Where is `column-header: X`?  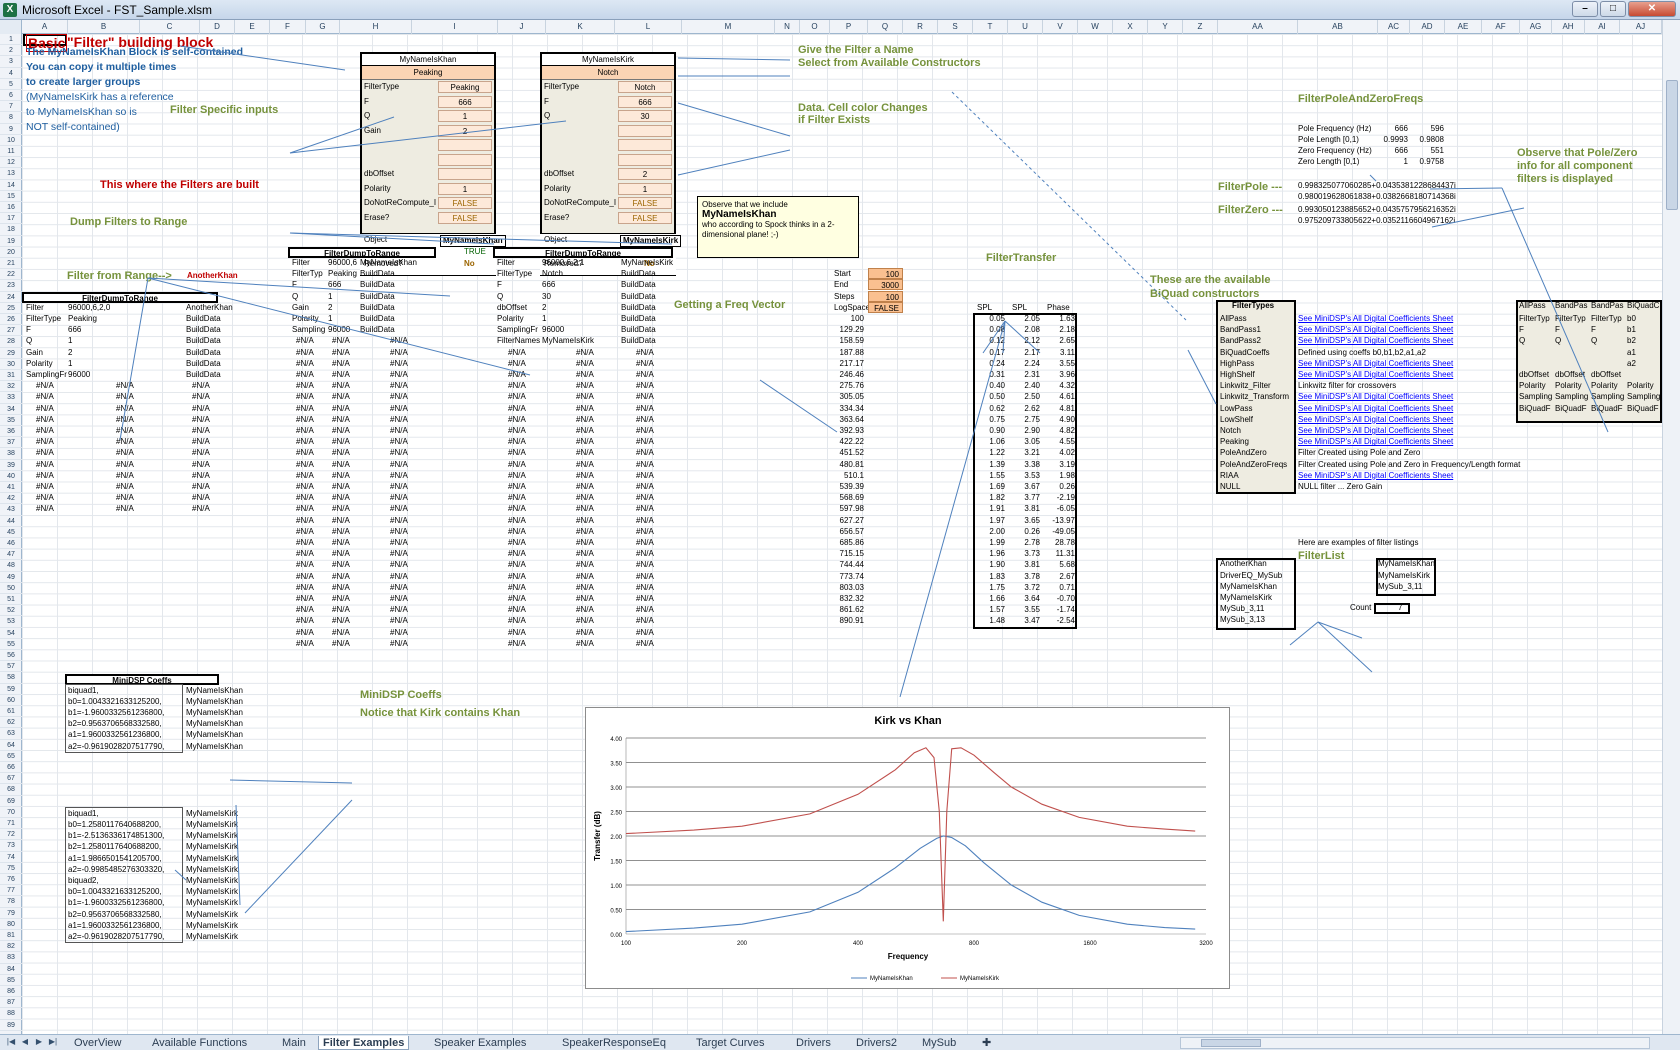
column-header: X is located at coordinates (1130, 27).